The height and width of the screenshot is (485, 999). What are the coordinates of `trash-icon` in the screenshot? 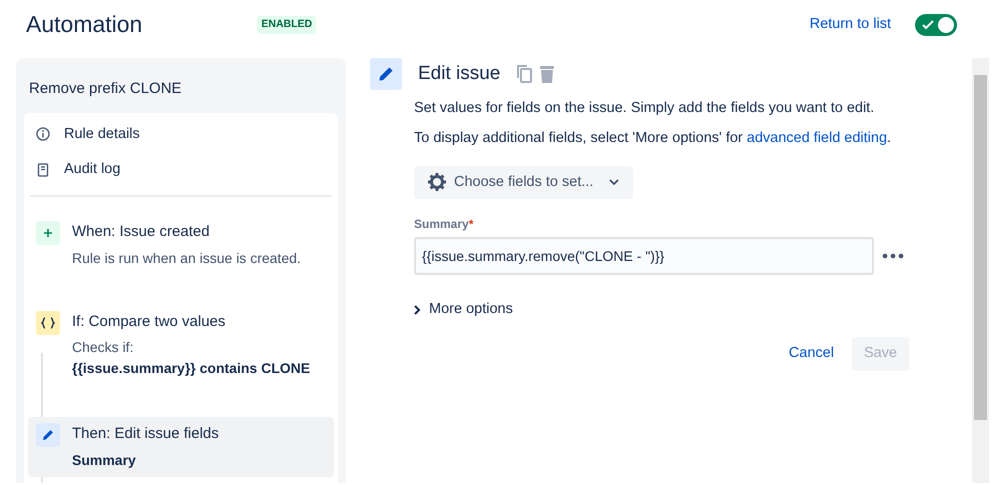 It's located at (547, 74).